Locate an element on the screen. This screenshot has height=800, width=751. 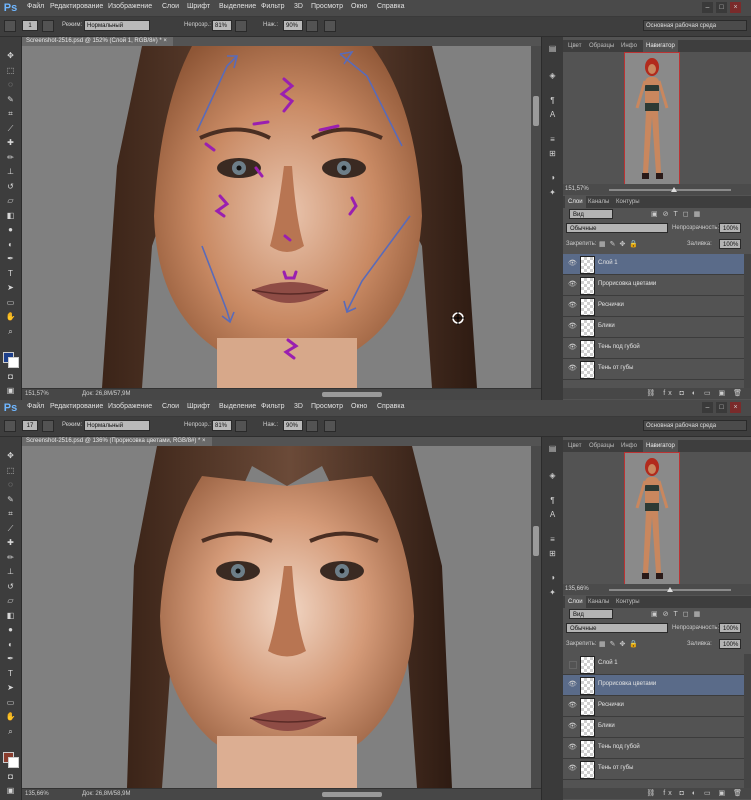
brush-panel-icon is located at coordinates (48, 26).